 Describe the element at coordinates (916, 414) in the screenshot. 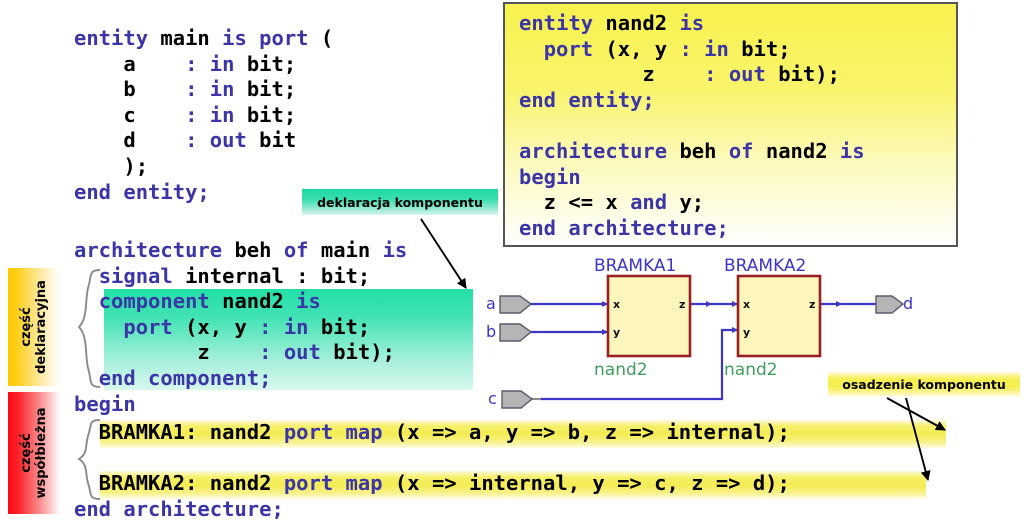

I see `arrow-instantiation-to-bramka1` at that location.